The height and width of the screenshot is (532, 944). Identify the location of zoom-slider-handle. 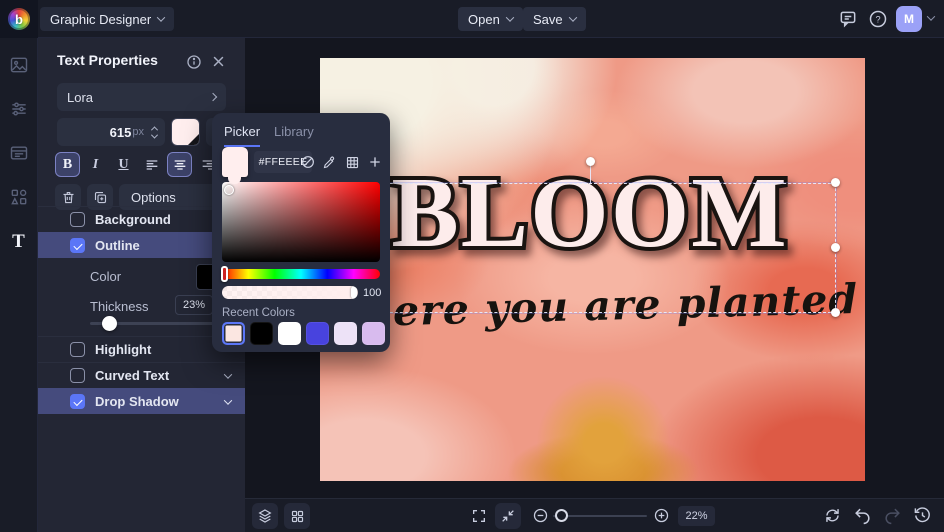
(561, 515).